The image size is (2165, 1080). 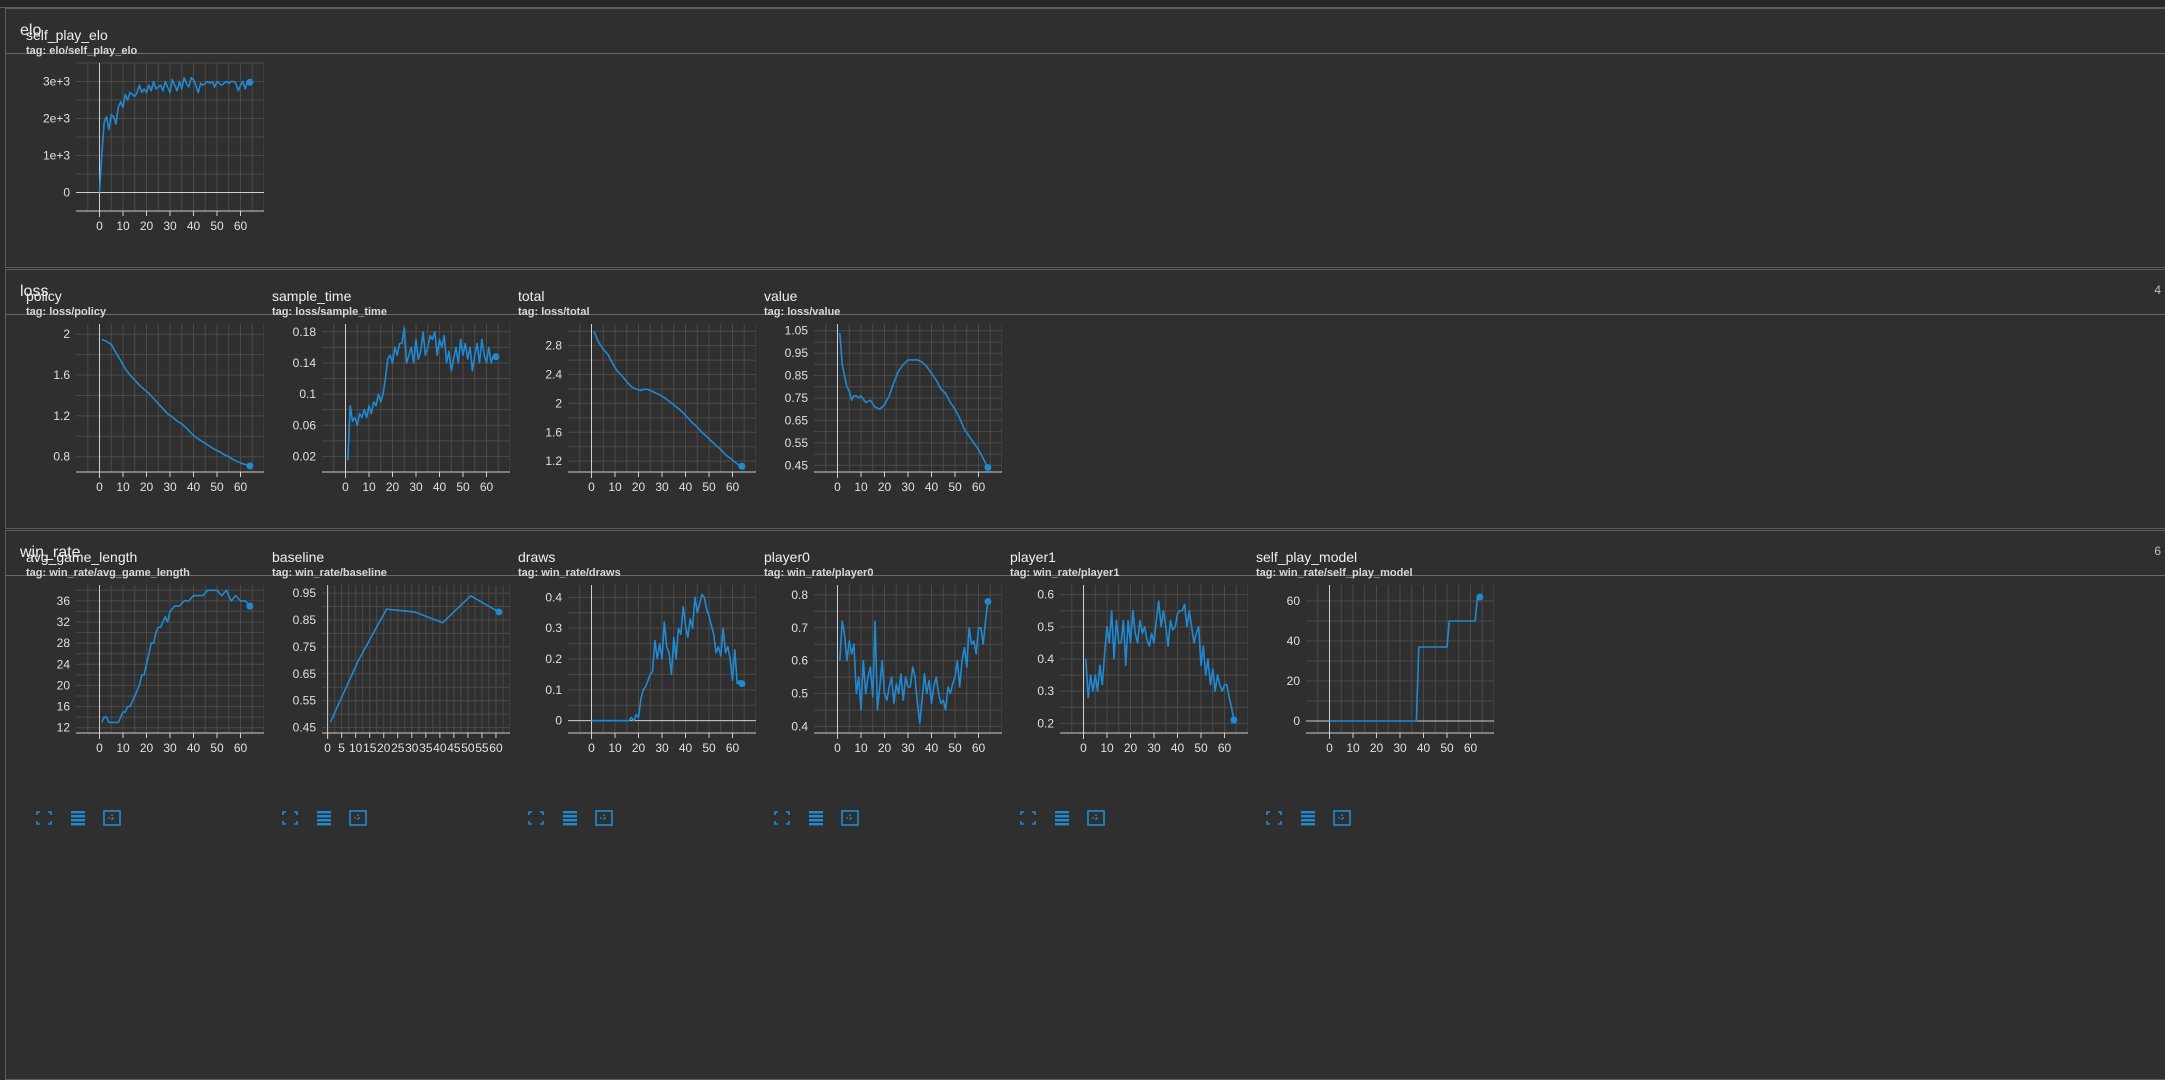 What do you see at coordinates (558, 403) in the screenshot?
I see `y-tick-label: 2` at bounding box center [558, 403].